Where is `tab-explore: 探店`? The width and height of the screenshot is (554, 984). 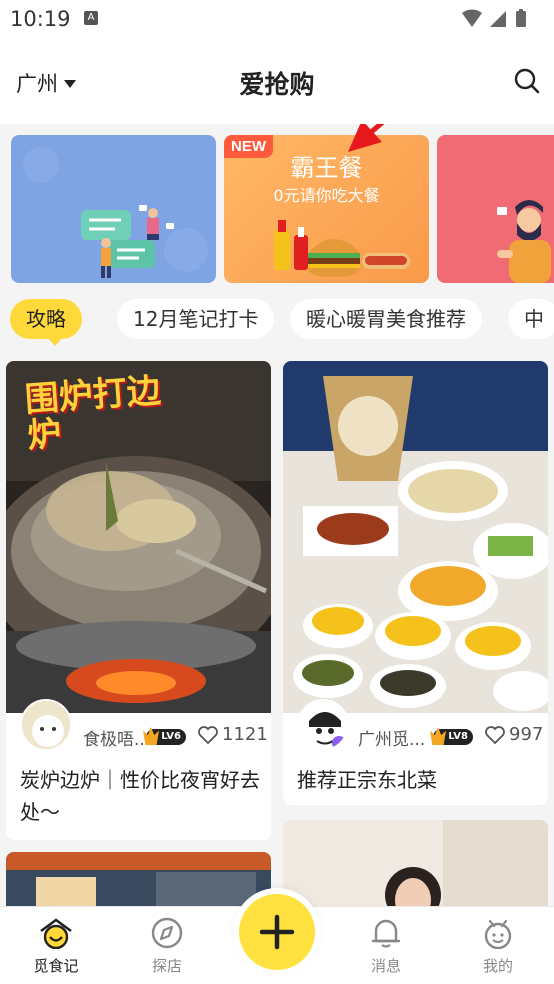 tab-explore: 探店 is located at coordinates (167, 946).